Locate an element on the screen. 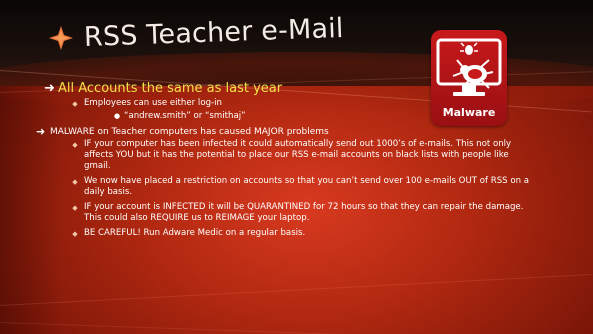  bullet-item: ➜ All Accounts the same as last year is located at coordinates (299, 89).